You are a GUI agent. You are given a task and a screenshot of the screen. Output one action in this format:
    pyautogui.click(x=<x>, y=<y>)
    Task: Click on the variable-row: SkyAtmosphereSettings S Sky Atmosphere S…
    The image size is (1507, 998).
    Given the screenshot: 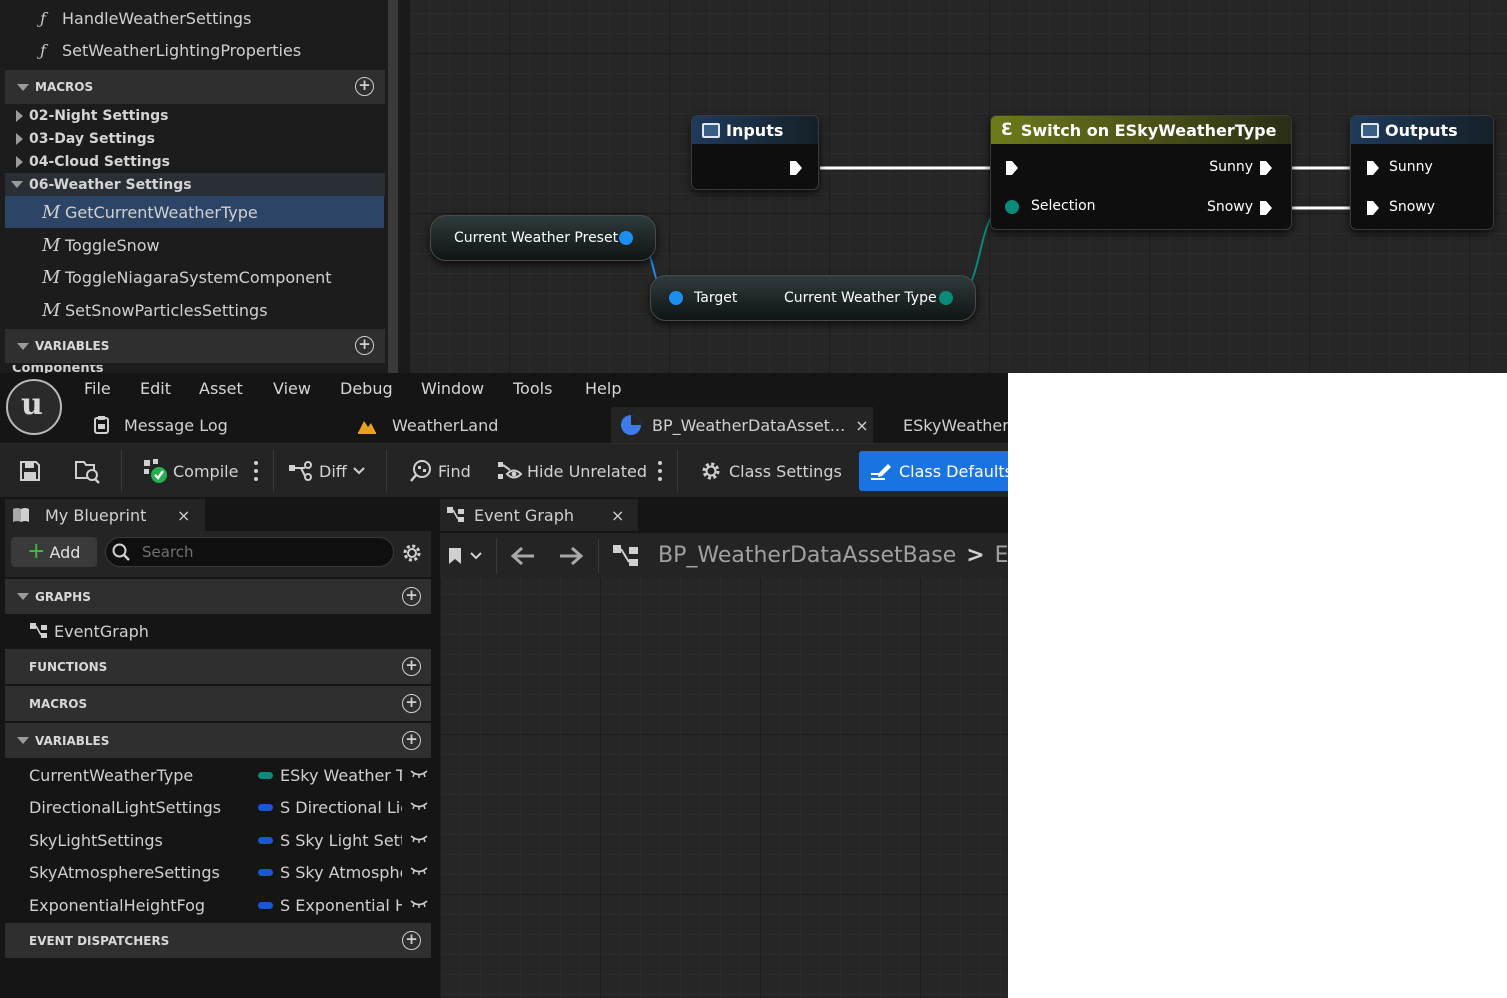 What is the action you would take?
    pyautogui.click(x=218, y=872)
    